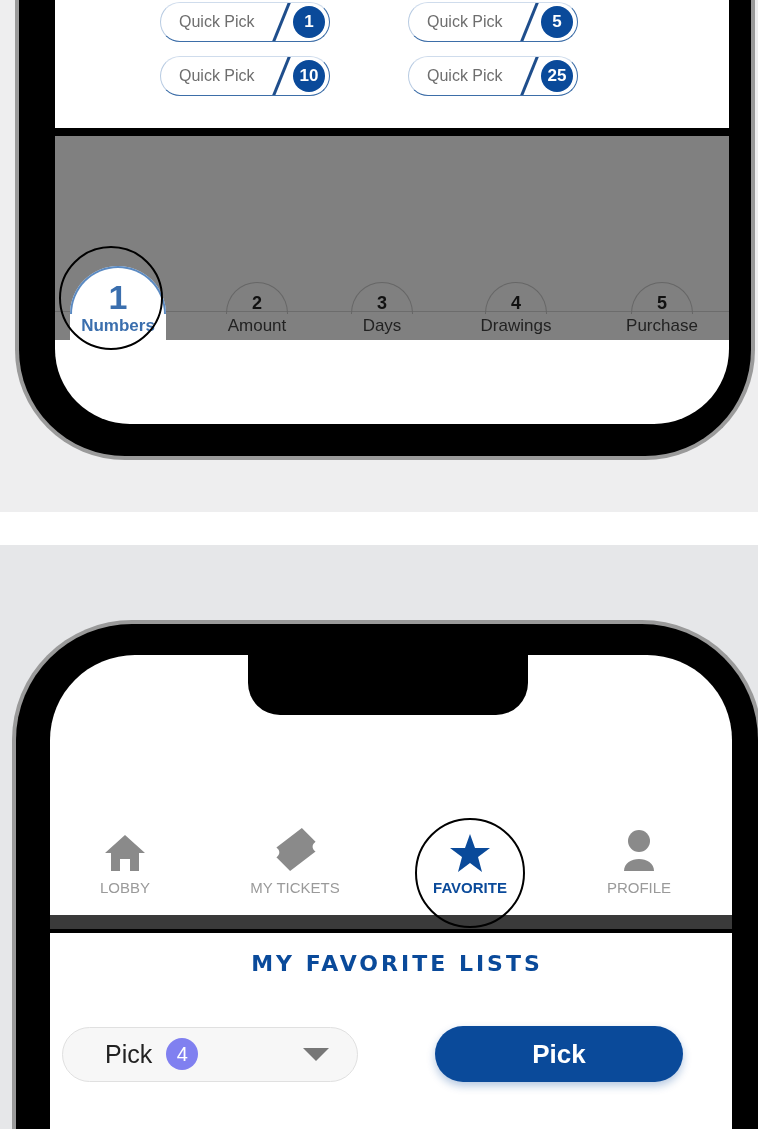  What do you see at coordinates (125, 853) in the screenshot?
I see `house-icon` at bounding box center [125, 853].